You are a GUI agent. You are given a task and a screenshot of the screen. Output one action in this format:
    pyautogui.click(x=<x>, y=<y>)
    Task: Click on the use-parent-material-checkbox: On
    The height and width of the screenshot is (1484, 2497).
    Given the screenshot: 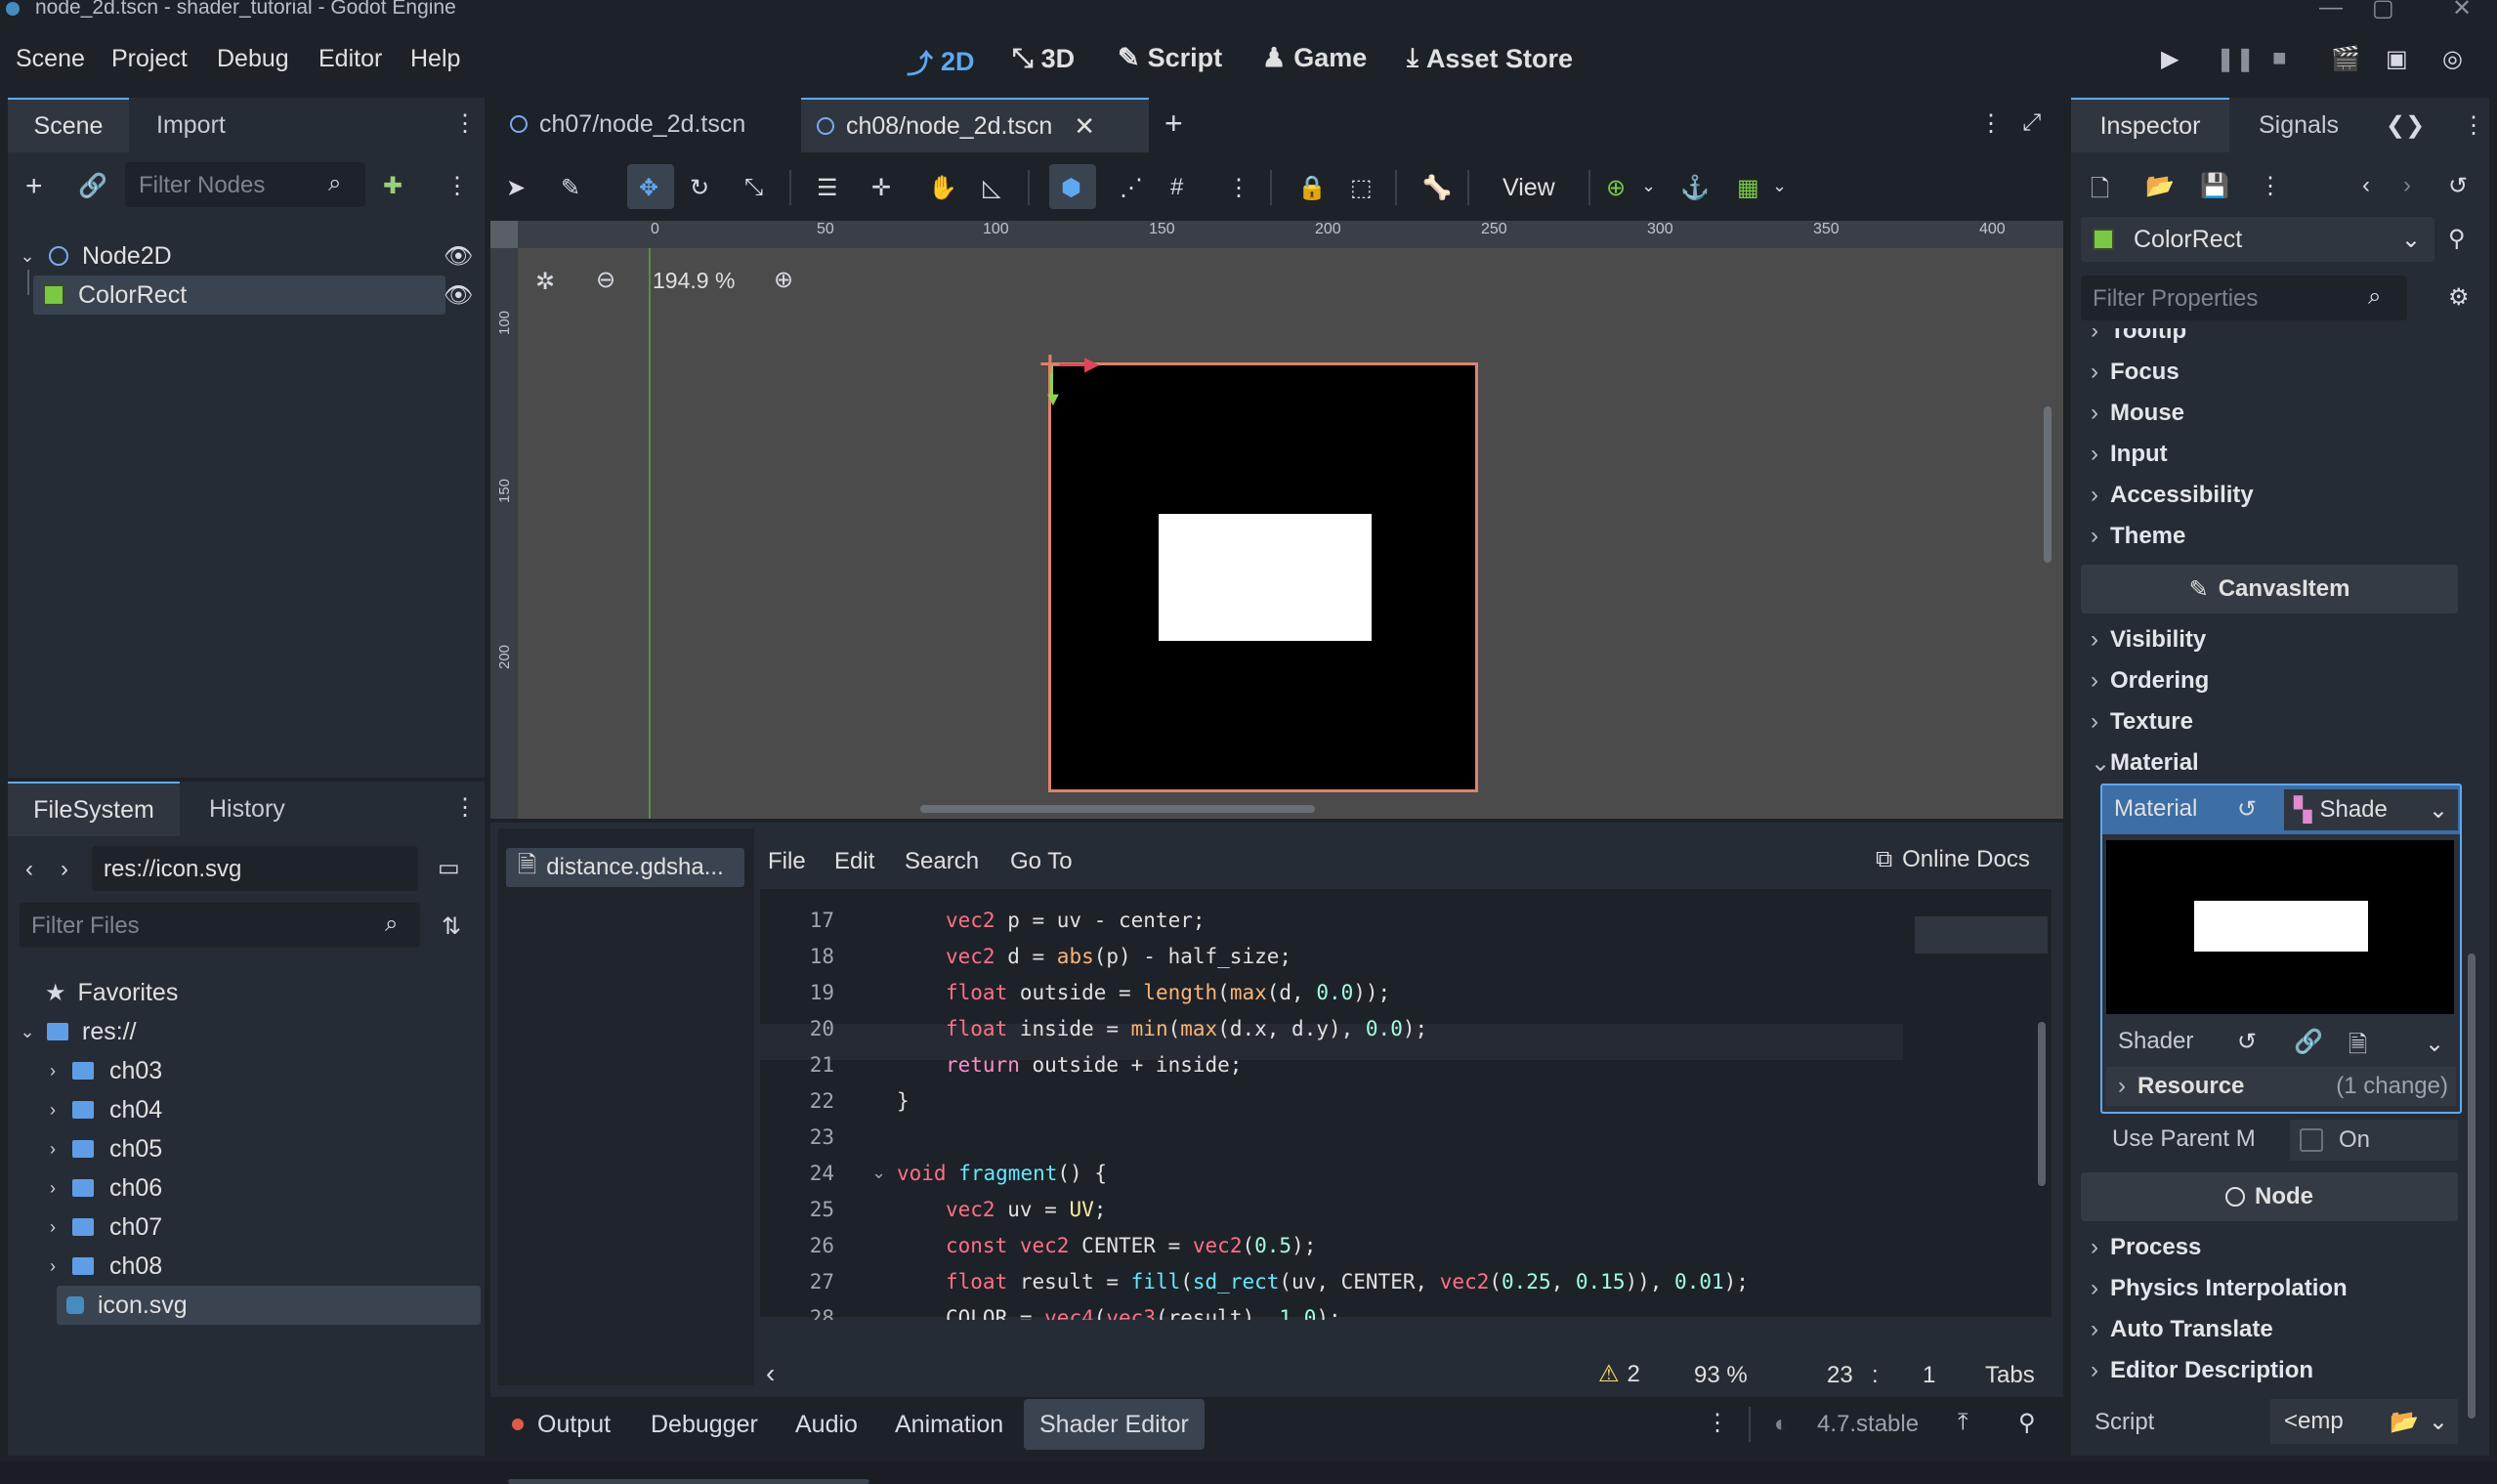 What is the action you would take?
    pyautogui.click(x=2374, y=1141)
    